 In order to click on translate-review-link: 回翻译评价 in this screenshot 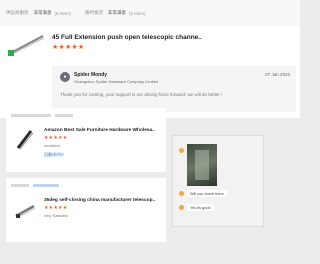, I will do `click(54, 155)`.